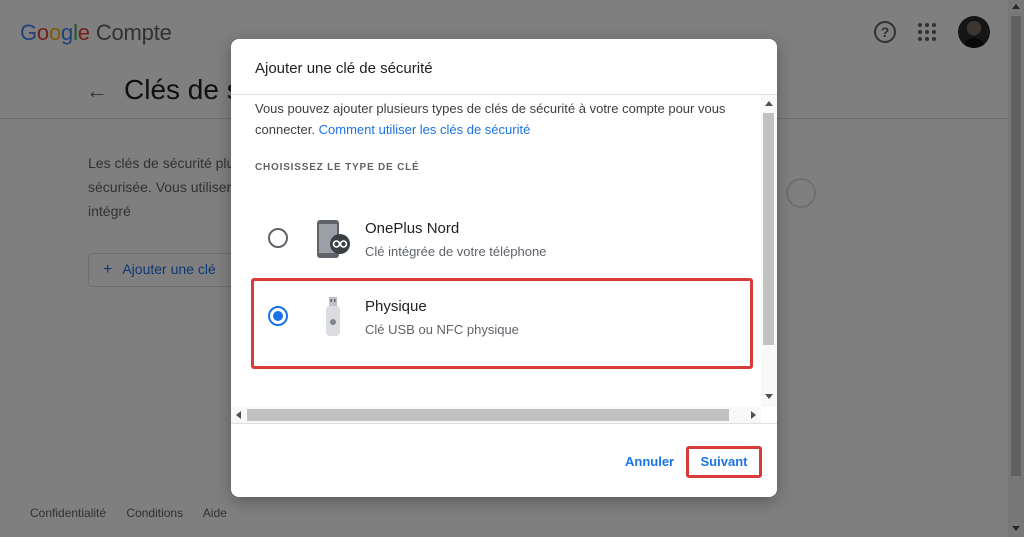 This screenshot has width=1024, height=537. I want to click on scroll-up-arrow-icon, so click(769, 103).